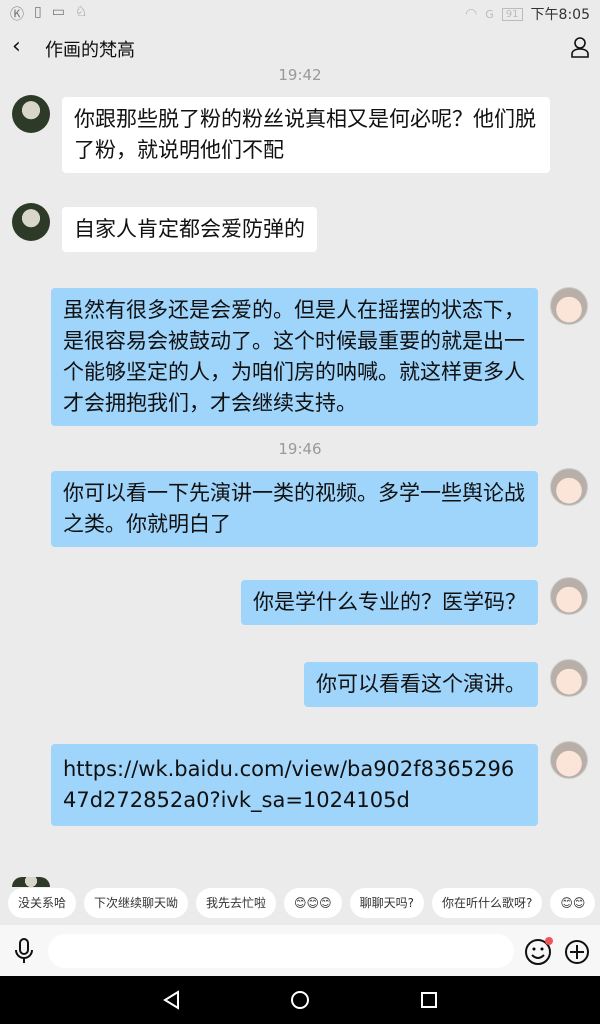 The image size is (600, 1024). Describe the element at coordinates (58, 12) in the screenshot. I see `image-icon: ▭` at that location.